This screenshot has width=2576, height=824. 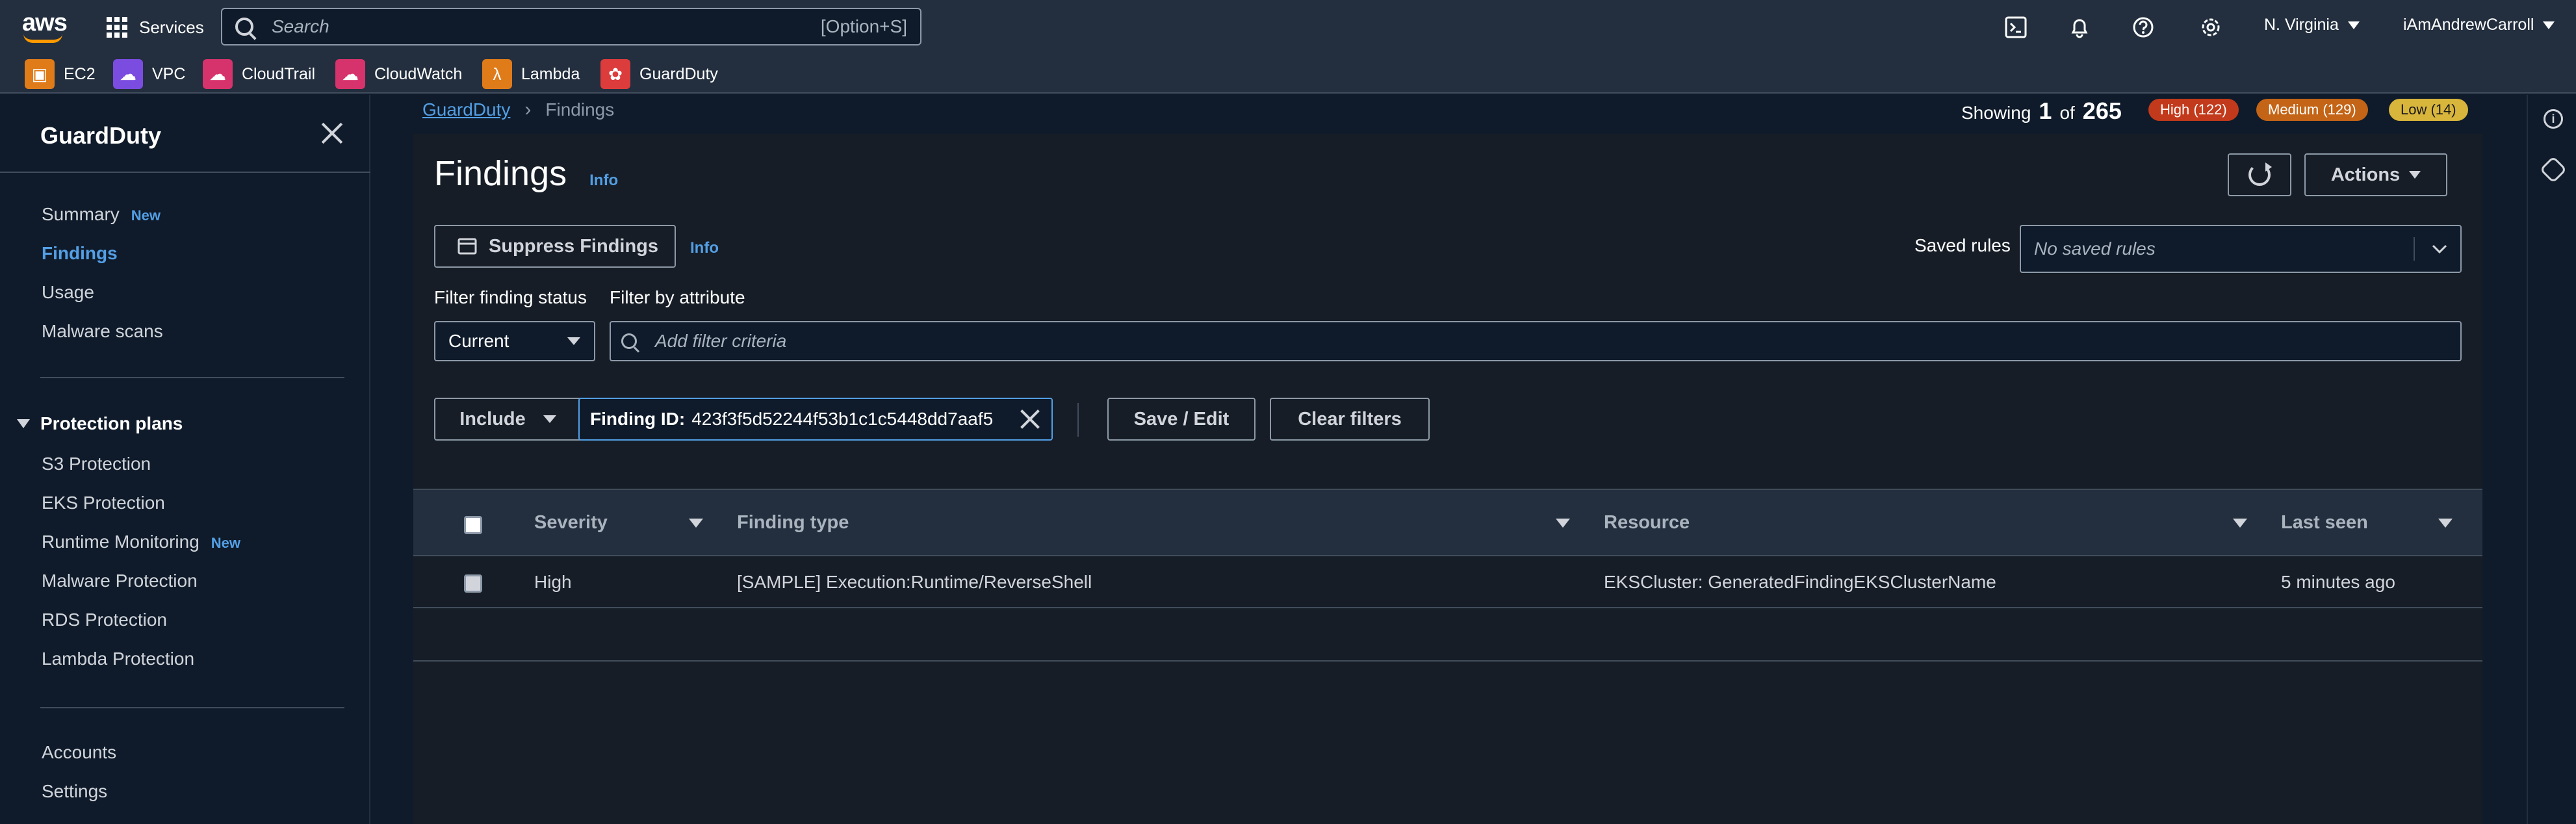 What do you see at coordinates (580, 109) in the screenshot?
I see `breadcrumb-current: Findings` at bounding box center [580, 109].